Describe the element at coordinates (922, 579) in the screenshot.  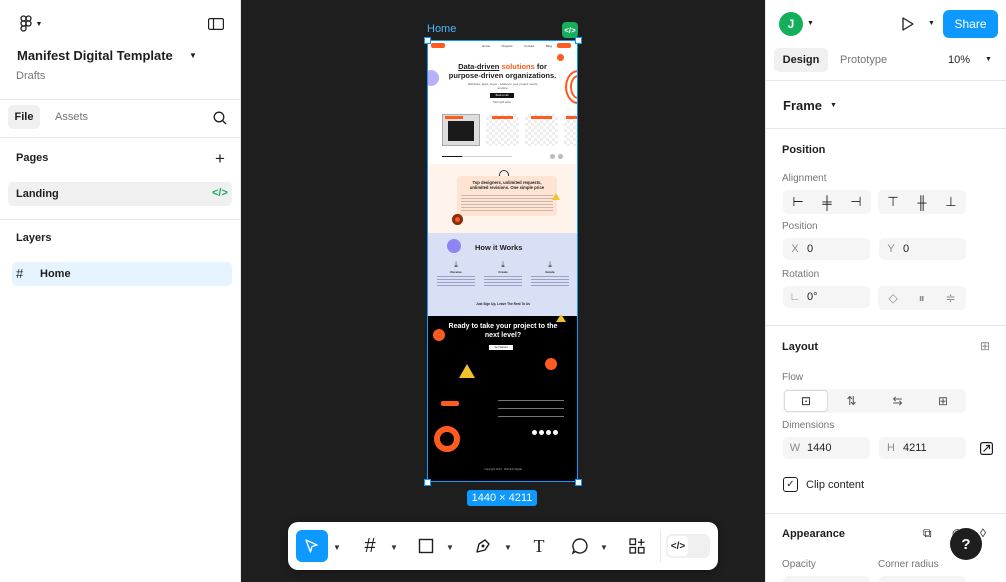
I see `corner-radius-input` at that location.